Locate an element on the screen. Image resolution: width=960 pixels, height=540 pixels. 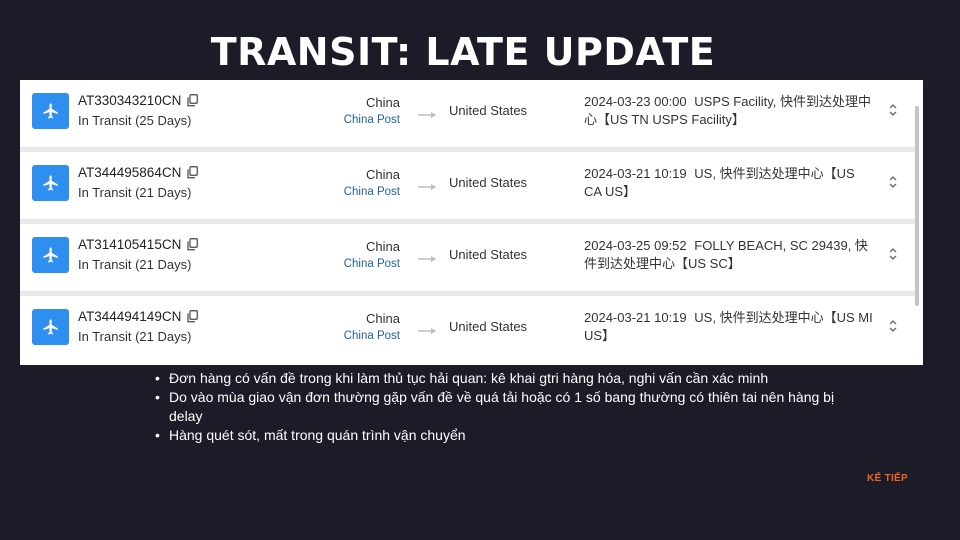
tracking-number-group: AT330343210CN is located at coordinates (138, 100).